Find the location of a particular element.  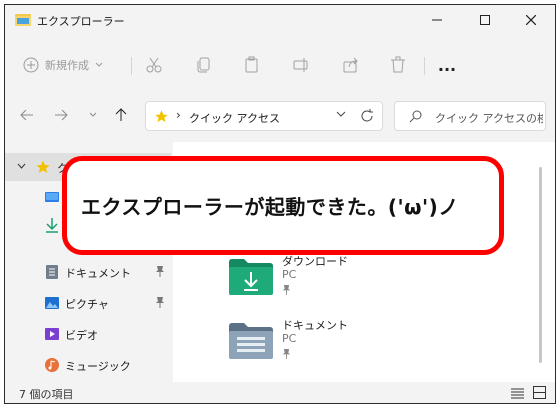

download-icon is located at coordinates (52, 225).